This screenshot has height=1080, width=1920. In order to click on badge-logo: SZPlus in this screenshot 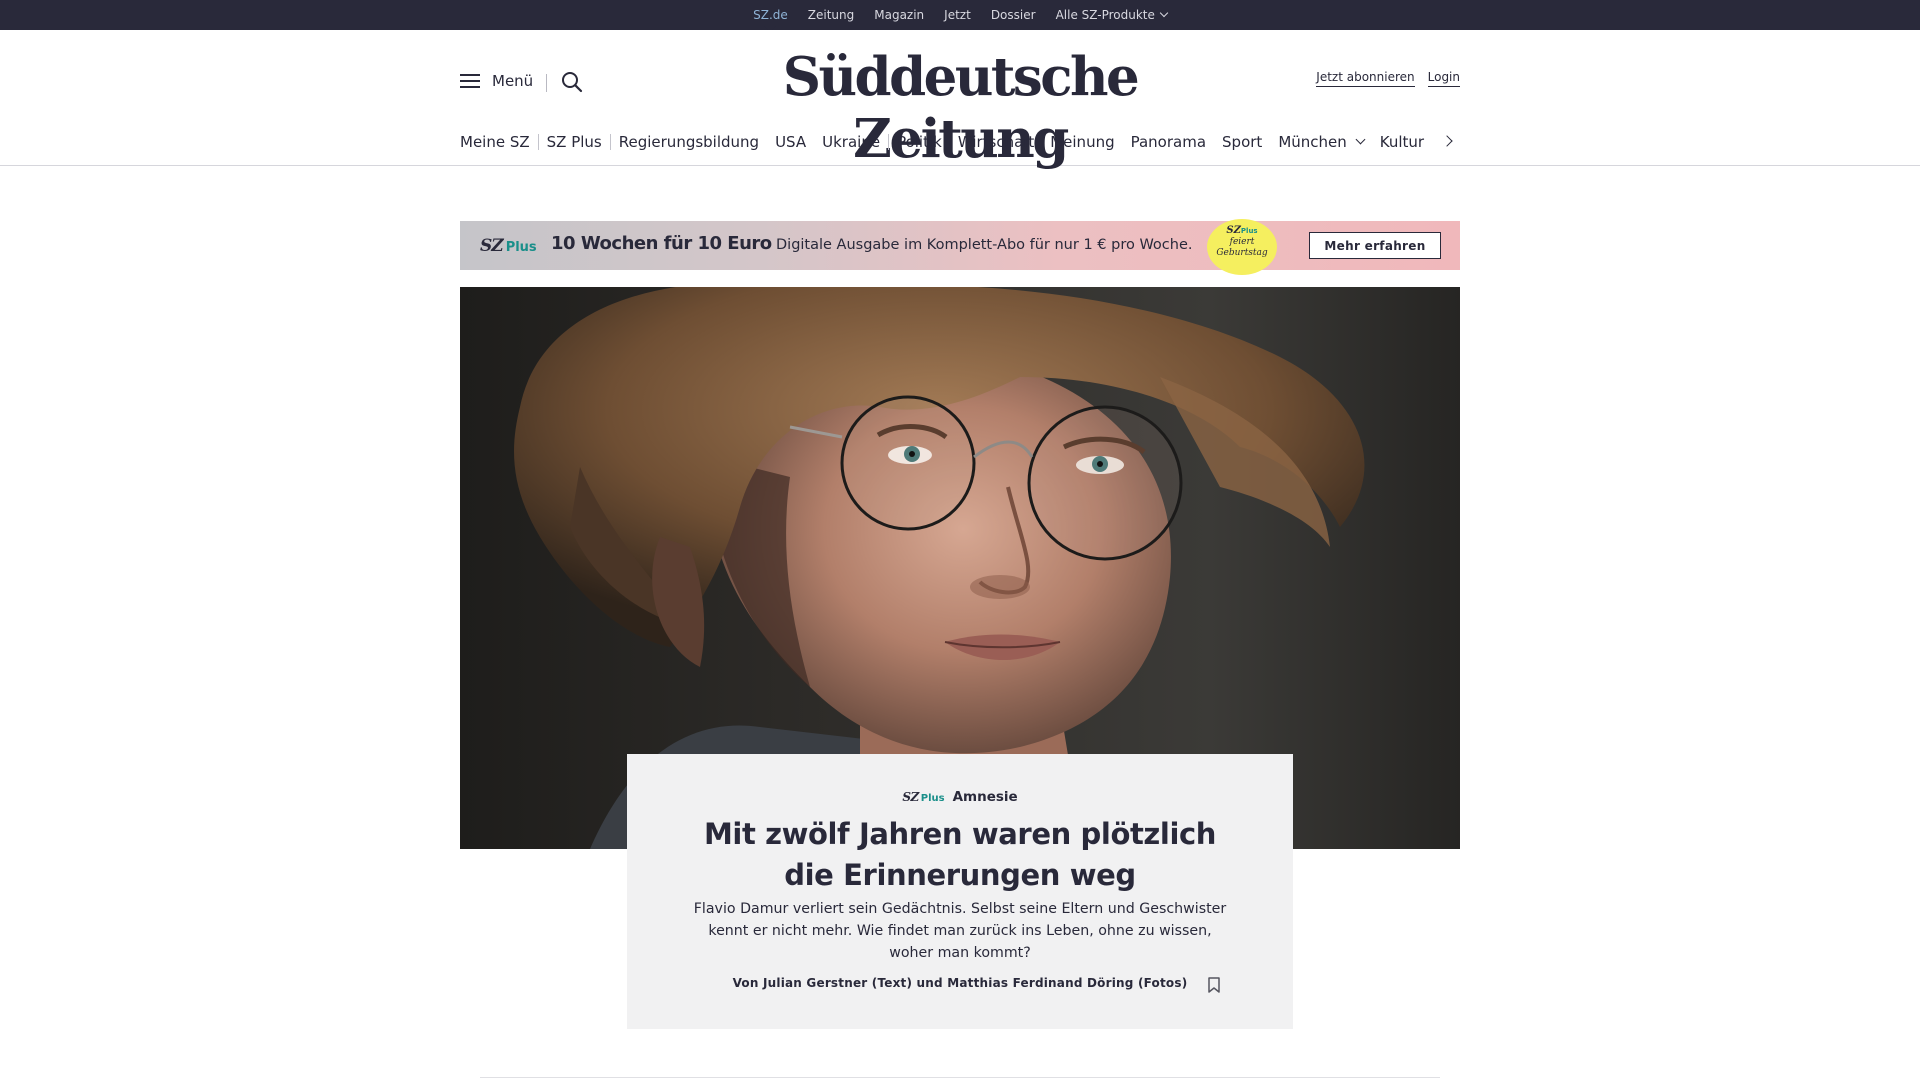, I will do `click(1242, 230)`.